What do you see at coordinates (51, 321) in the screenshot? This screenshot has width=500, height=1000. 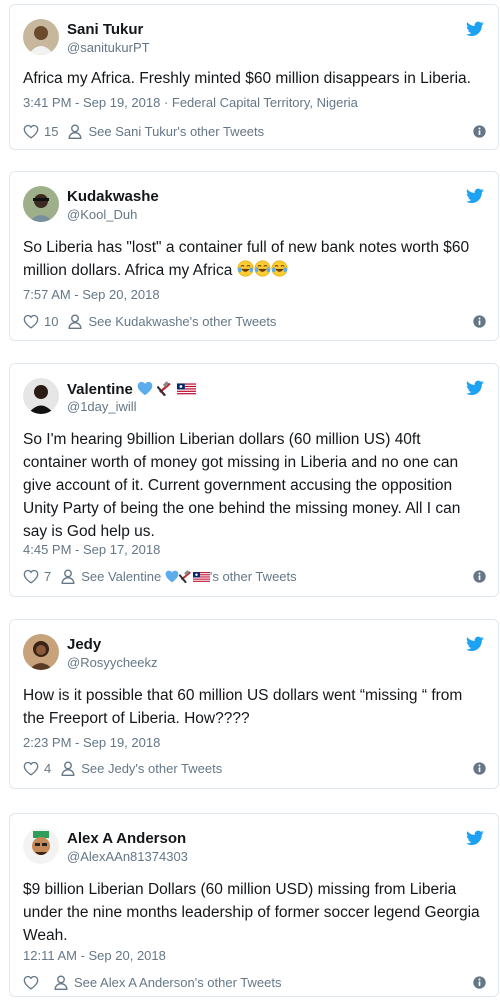 I see `like-count: 10` at bounding box center [51, 321].